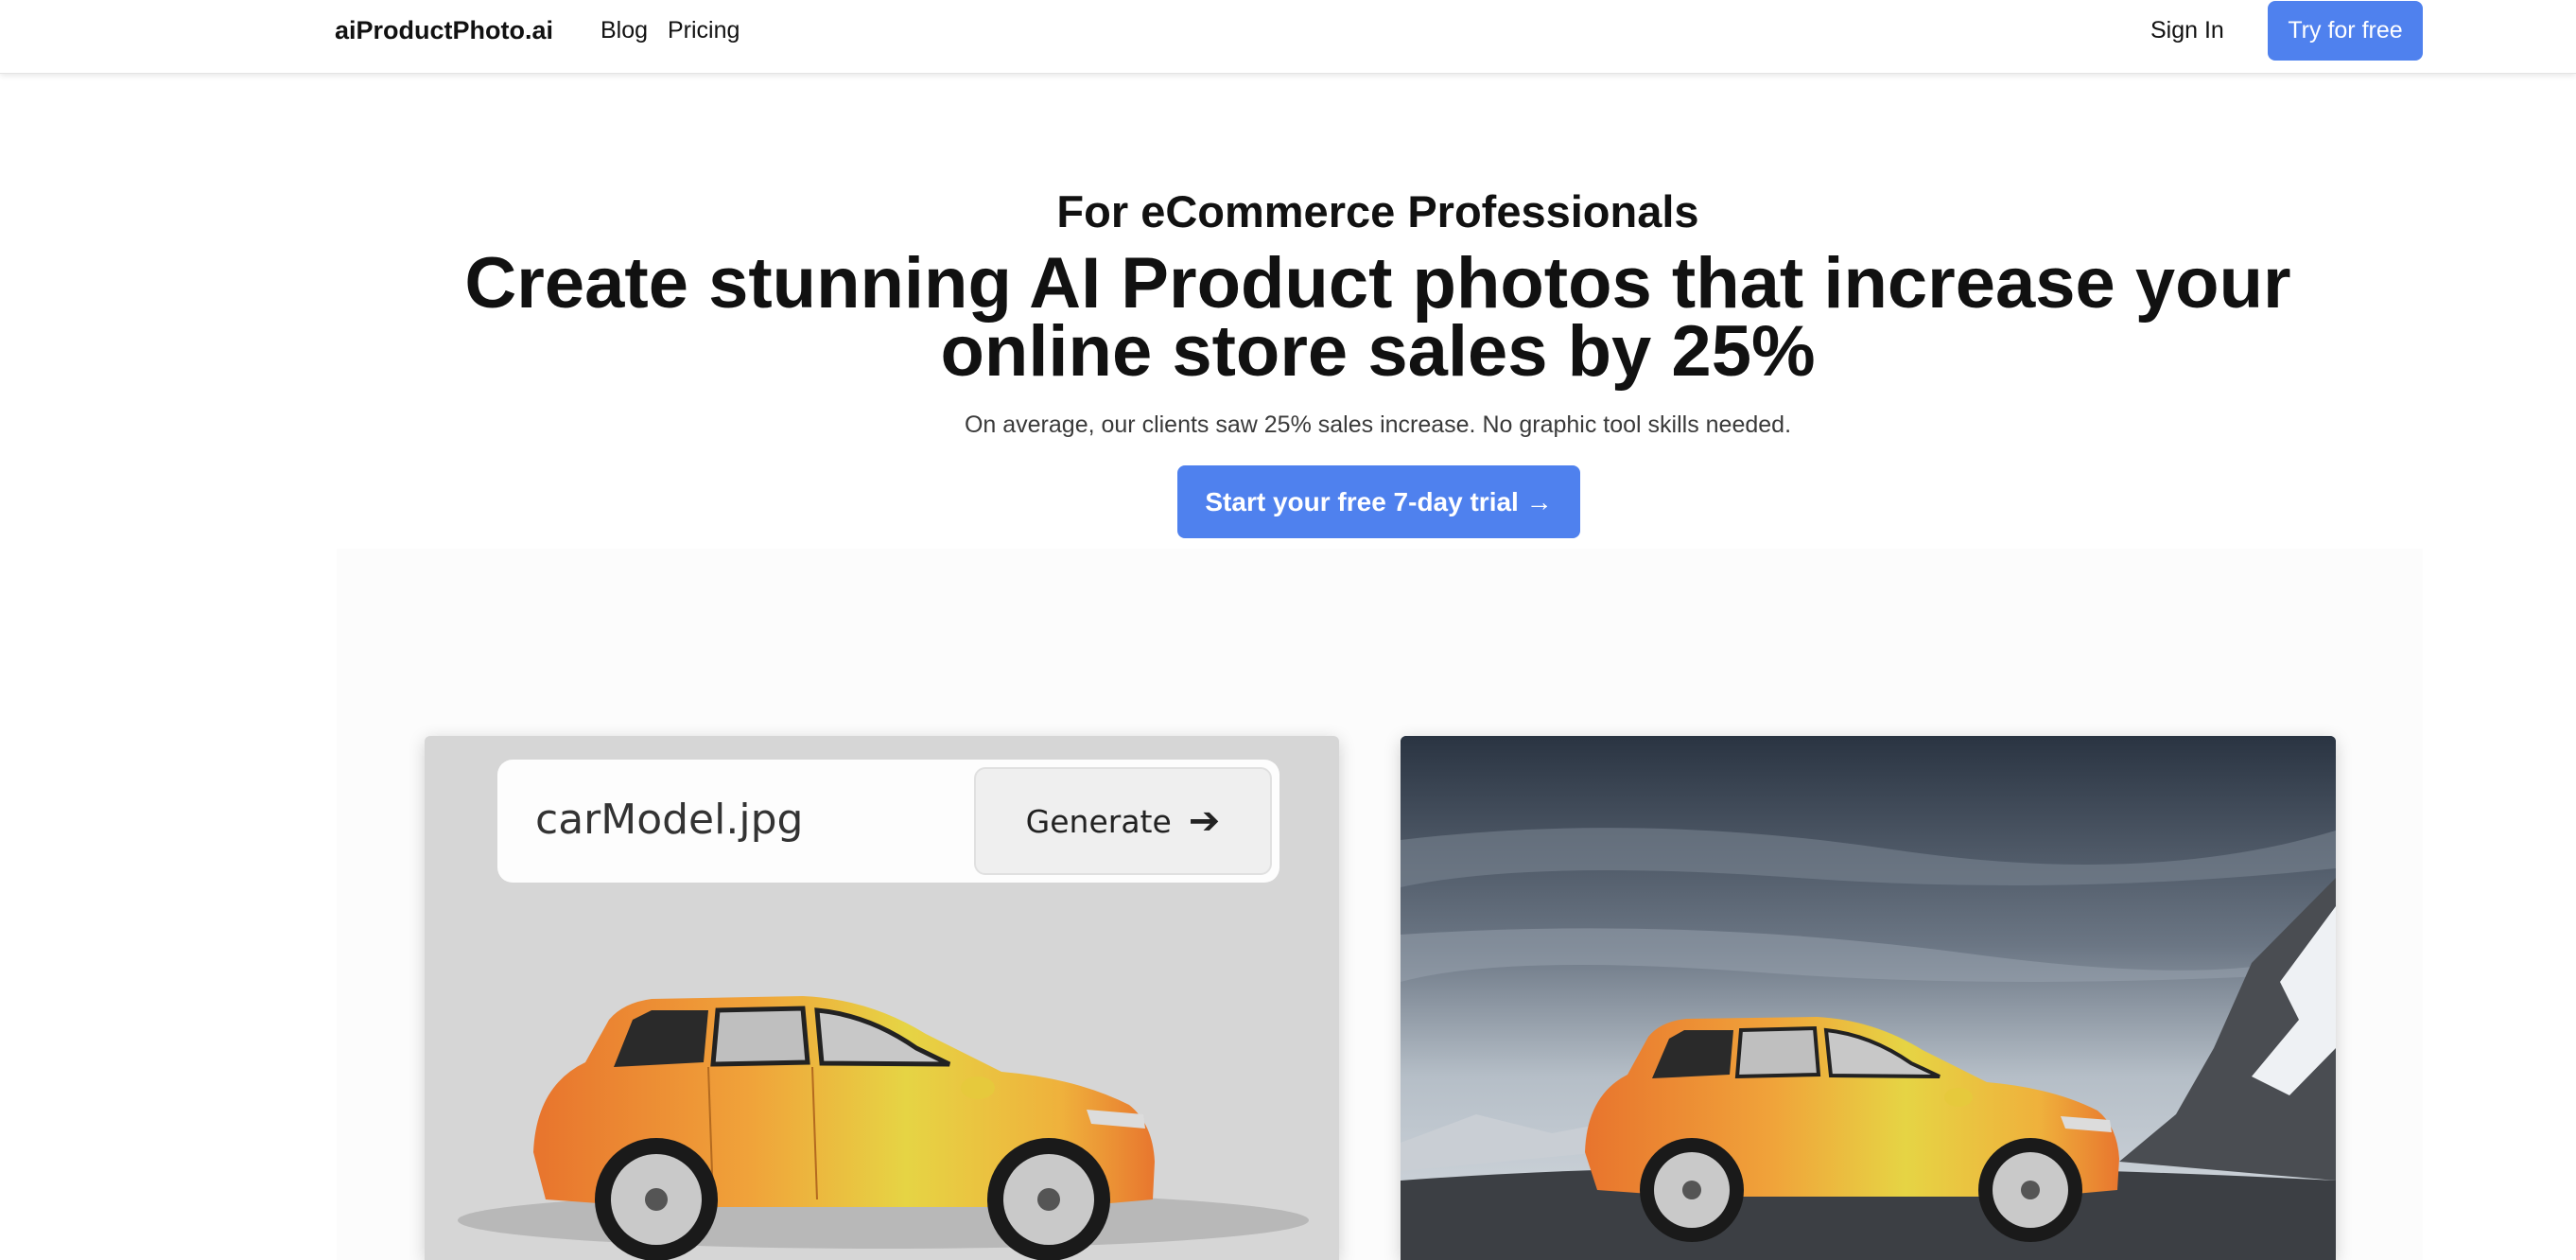  I want to click on hero-eyebrow: For eCommerce Professionals, so click(1377, 211).